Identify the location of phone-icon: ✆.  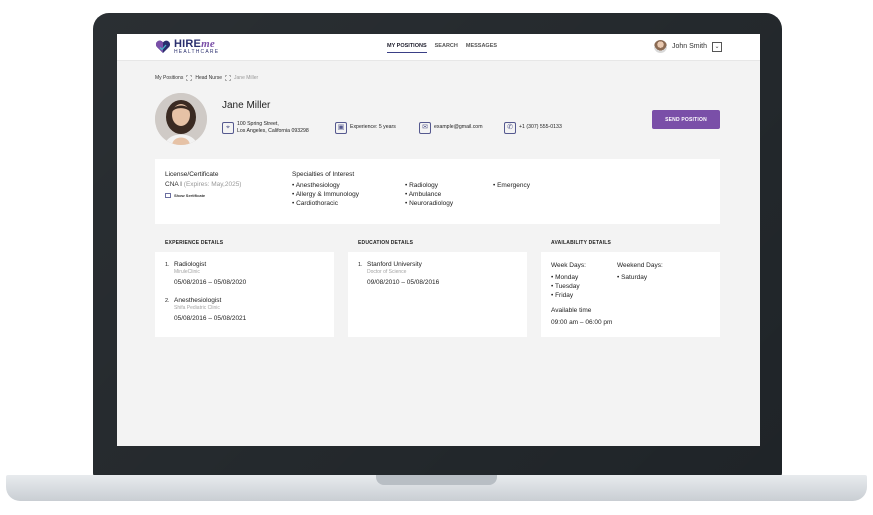
(510, 128).